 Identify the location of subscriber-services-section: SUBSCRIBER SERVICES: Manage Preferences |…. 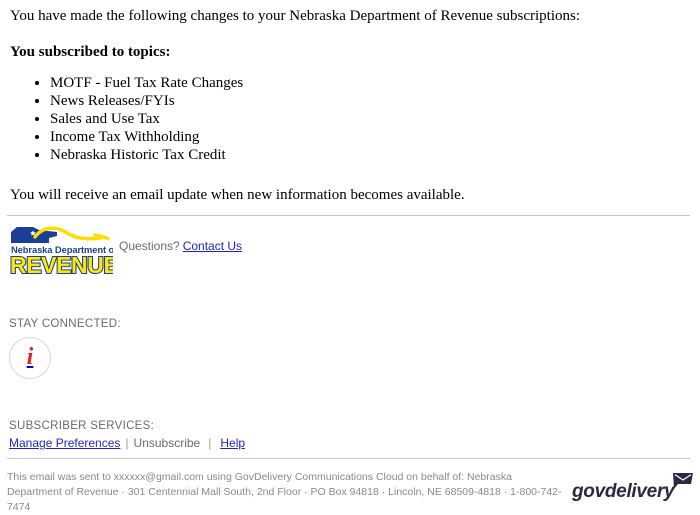
(219, 434).